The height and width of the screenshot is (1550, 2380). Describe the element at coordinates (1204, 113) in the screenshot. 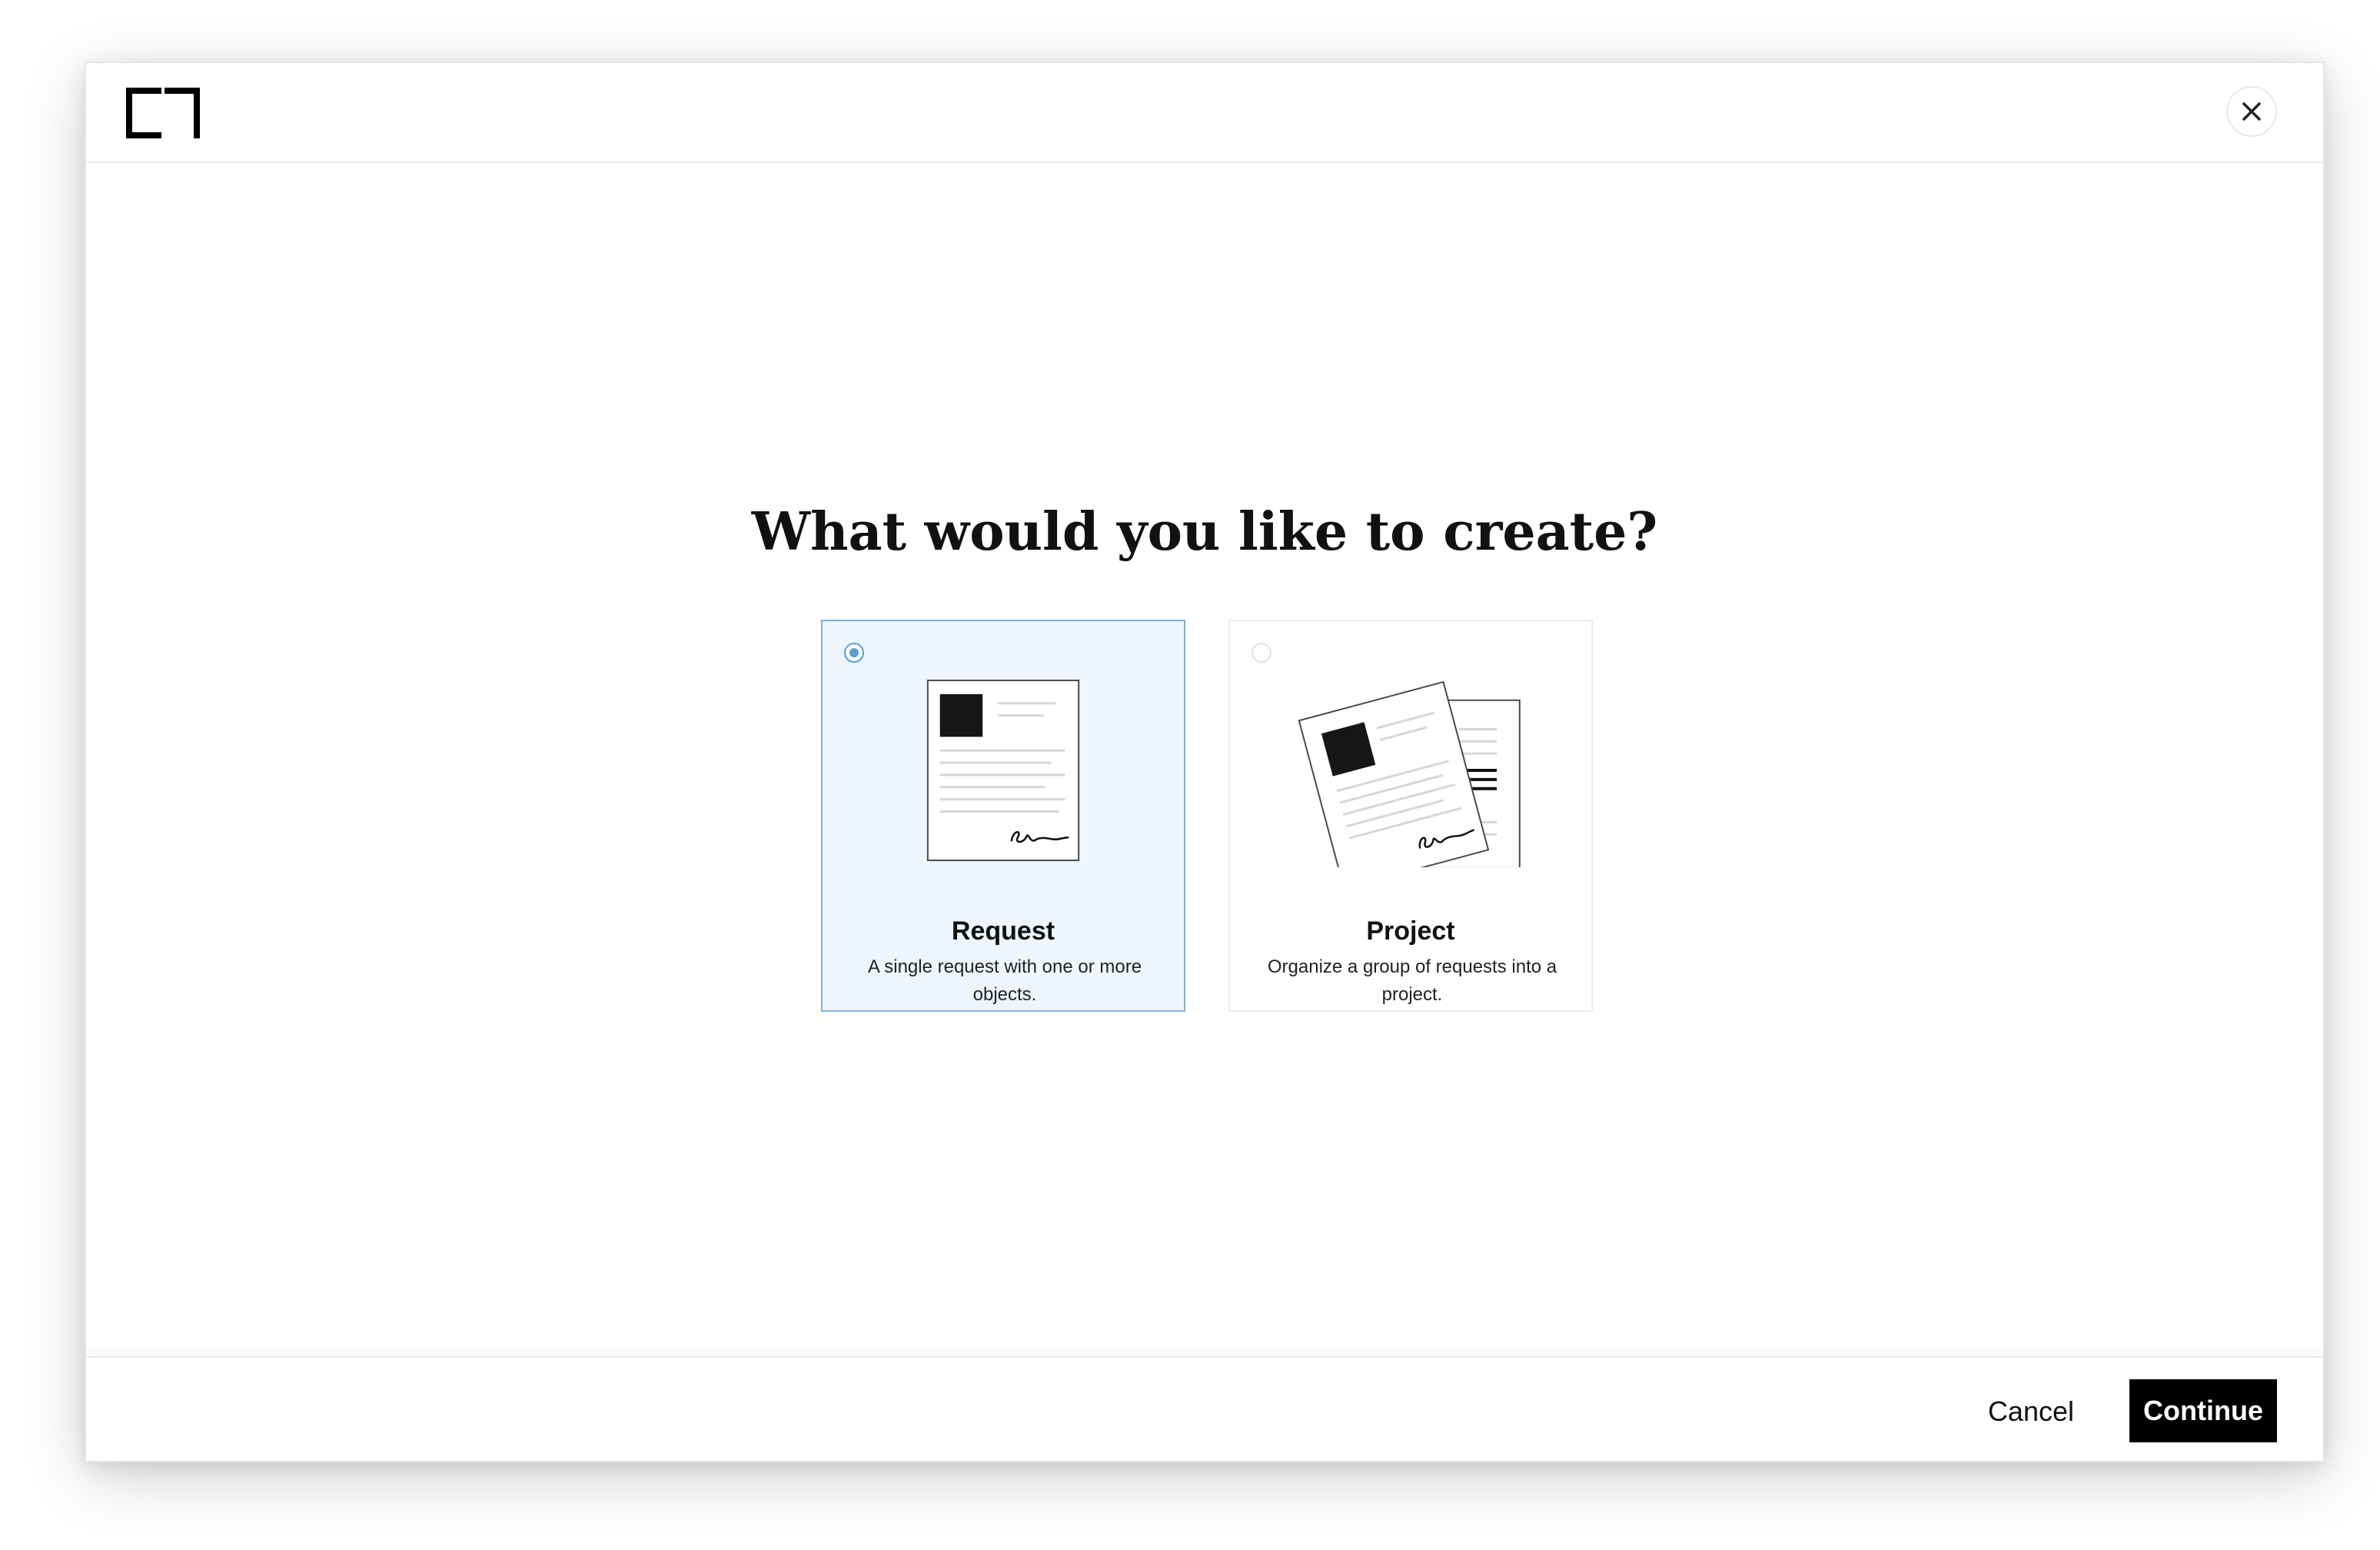

I see `dialog-header` at that location.